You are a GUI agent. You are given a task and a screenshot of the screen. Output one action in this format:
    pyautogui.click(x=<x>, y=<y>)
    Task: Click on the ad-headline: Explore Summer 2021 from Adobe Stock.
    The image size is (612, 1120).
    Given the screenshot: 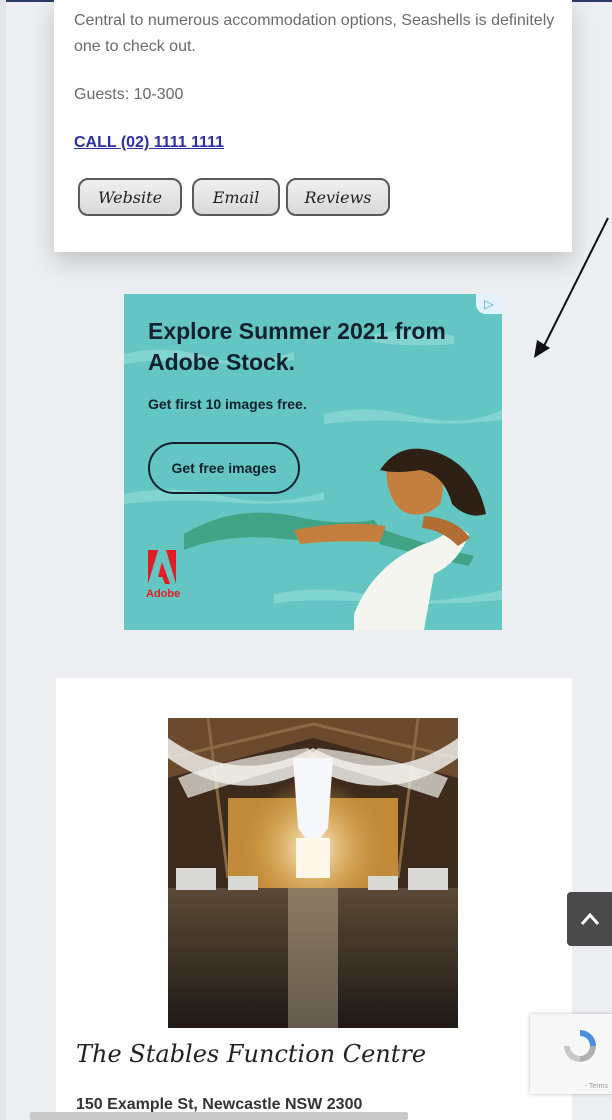 What is the action you would take?
    pyautogui.click(x=297, y=346)
    